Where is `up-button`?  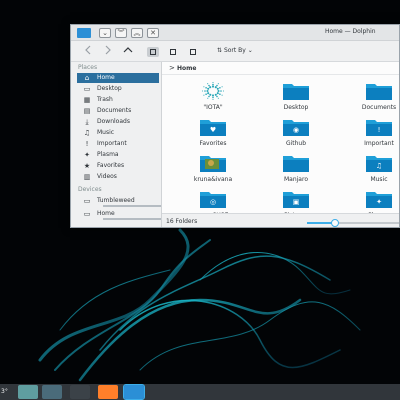
up-button is located at coordinates (128, 52).